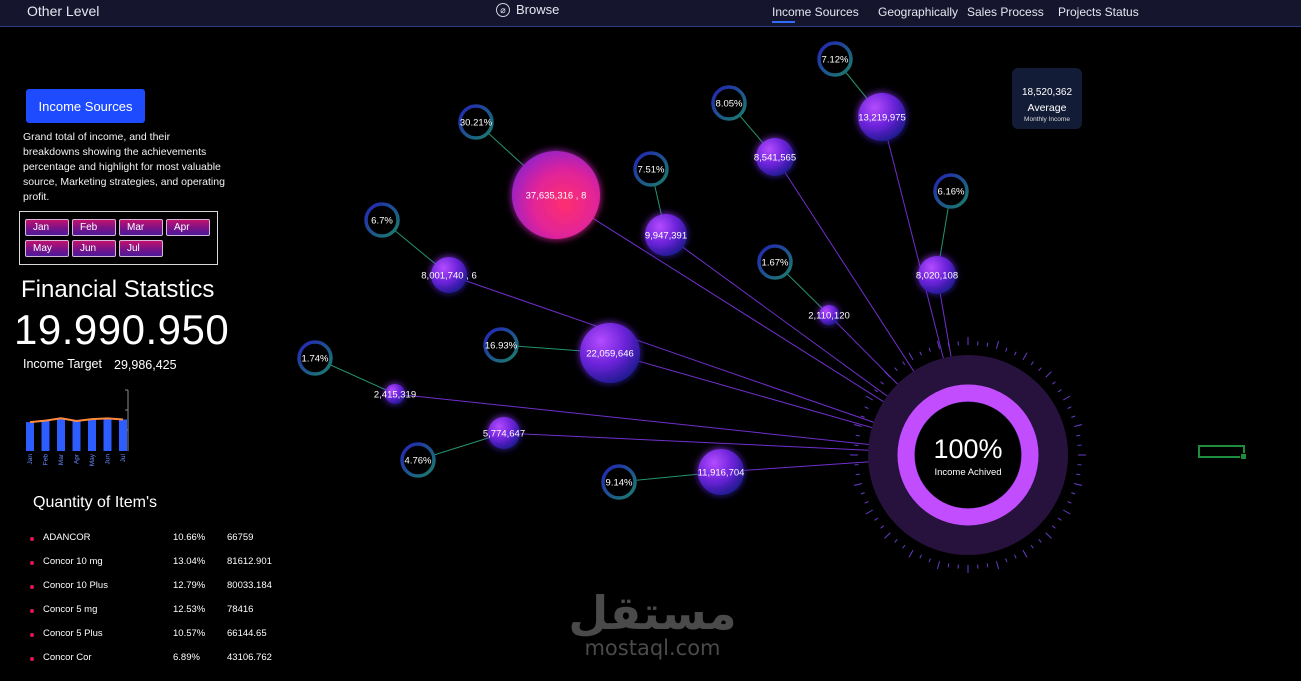 This screenshot has height=681, width=1301. What do you see at coordinates (448, 276) in the screenshot?
I see `bubble-value-label: 8,001,740 , 6` at bounding box center [448, 276].